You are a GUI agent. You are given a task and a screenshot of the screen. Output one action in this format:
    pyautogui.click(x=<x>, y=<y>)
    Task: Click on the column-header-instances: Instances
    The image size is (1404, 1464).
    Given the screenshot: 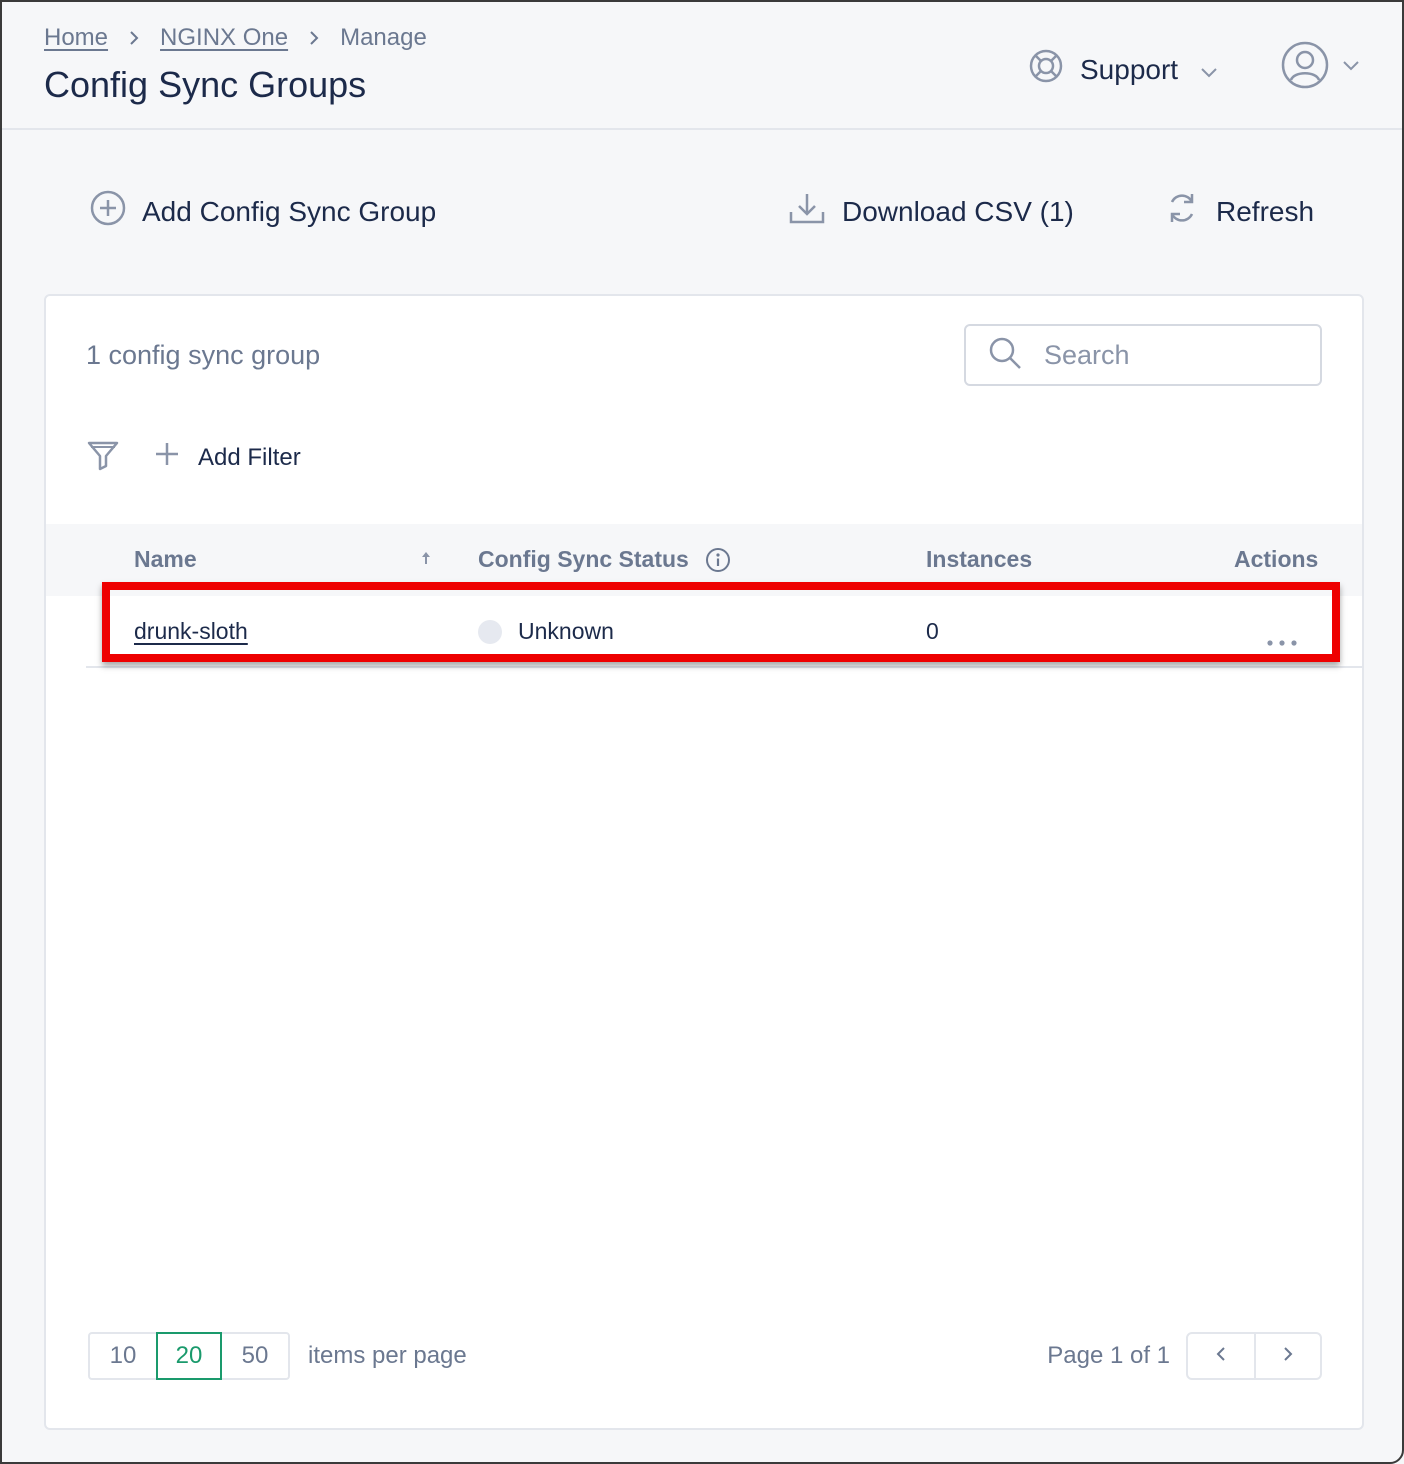 What is the action you would take?
    pyautogui.click(x=979, y=559)
    